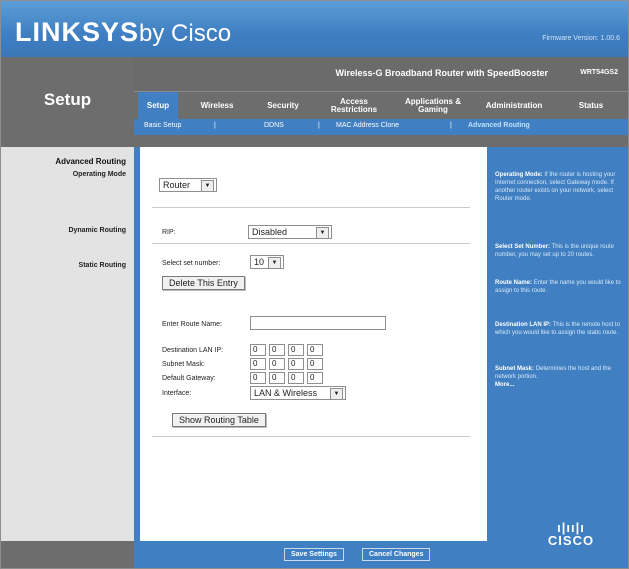 This screenshot has width=629, height=569. I want to click on cancel-changes-button: Cancel Changes, so click(396, 554).